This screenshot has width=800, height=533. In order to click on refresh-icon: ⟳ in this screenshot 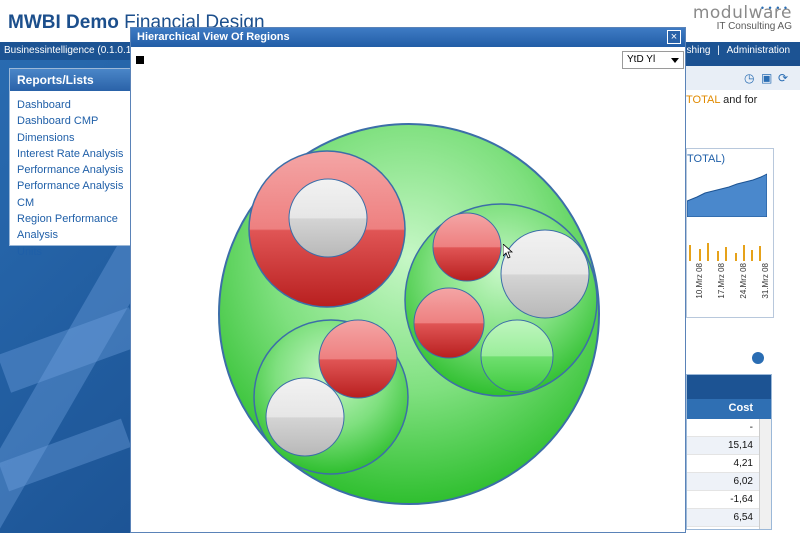, I will do `click(783, 78)`.